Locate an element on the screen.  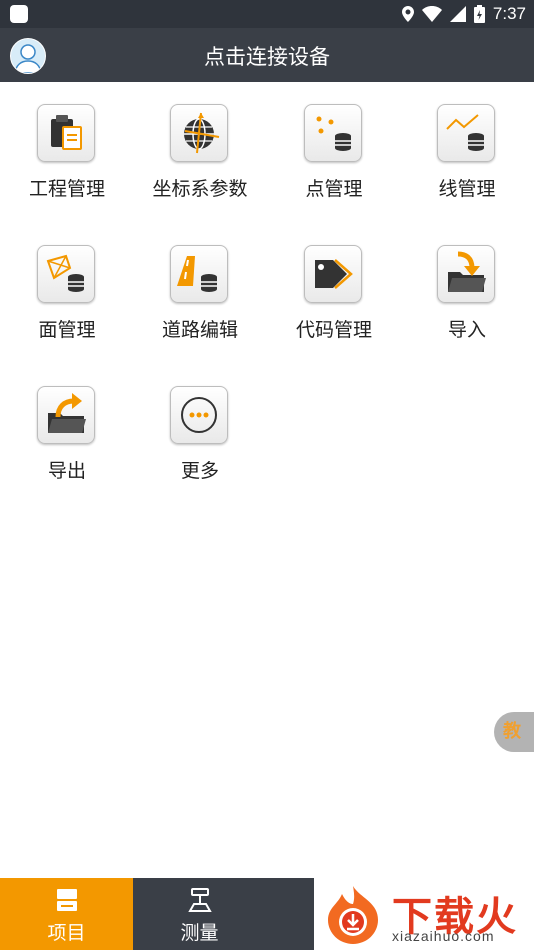
tab-project: 项目 is located at coordinates (66, 914).